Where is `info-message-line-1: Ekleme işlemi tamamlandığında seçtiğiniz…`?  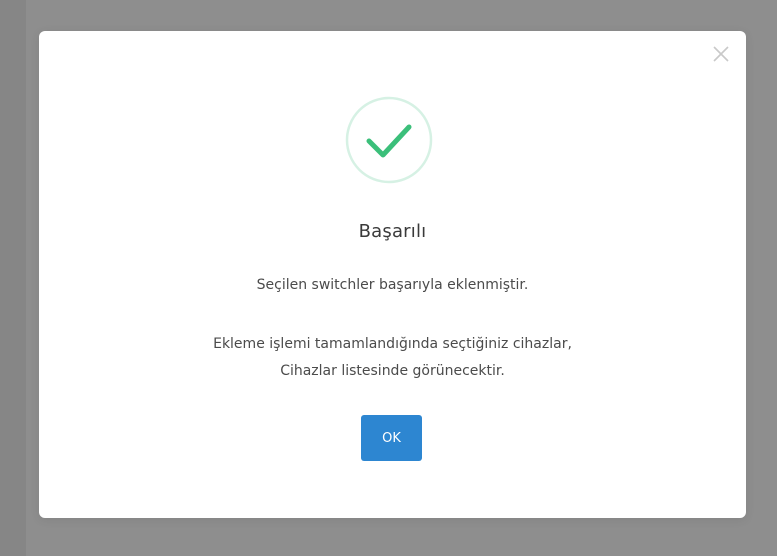
info-message-line-1: Ekleme işlemi tamamlandığında seçtiğiniz… is located at coordinates (392, 344).